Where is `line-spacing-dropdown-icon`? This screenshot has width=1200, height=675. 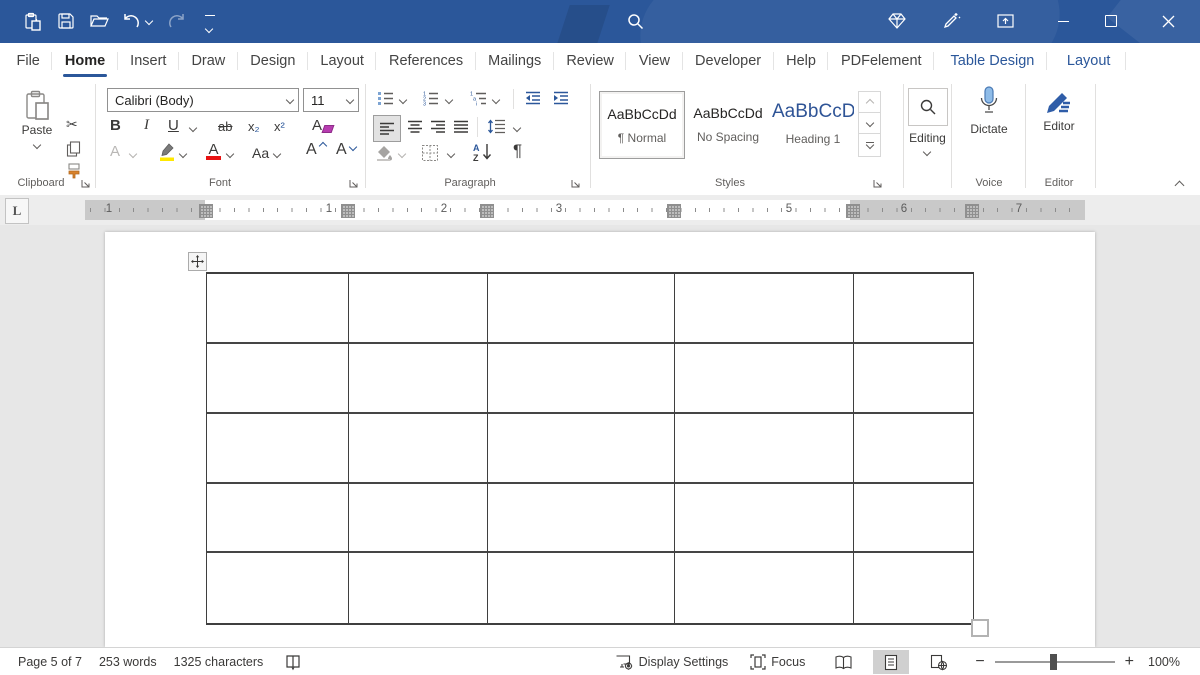 line-spacing-dropdown-icon is located at coordinates (517, 128).